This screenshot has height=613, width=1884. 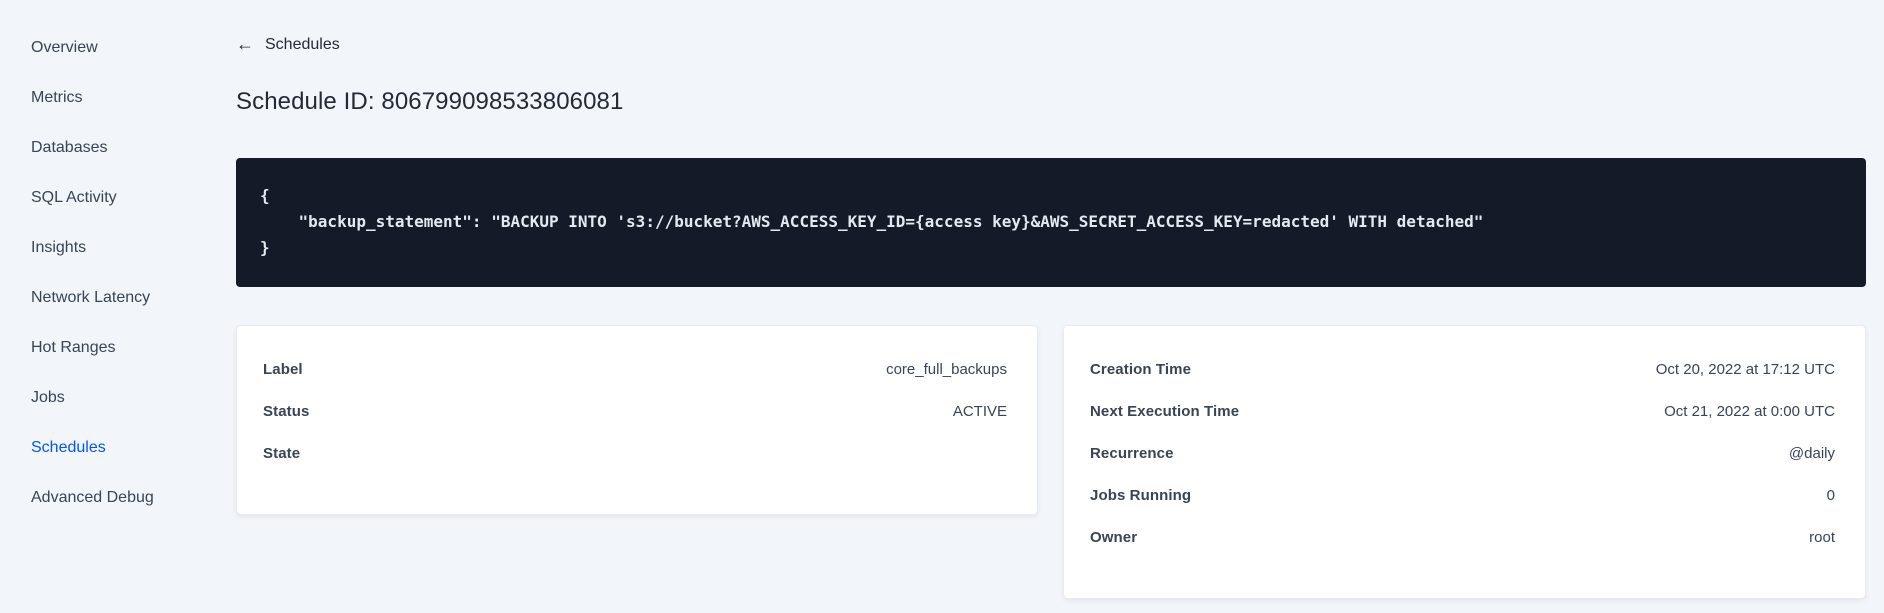 I want to click on detail-row: State, so click(x=635, y=453).